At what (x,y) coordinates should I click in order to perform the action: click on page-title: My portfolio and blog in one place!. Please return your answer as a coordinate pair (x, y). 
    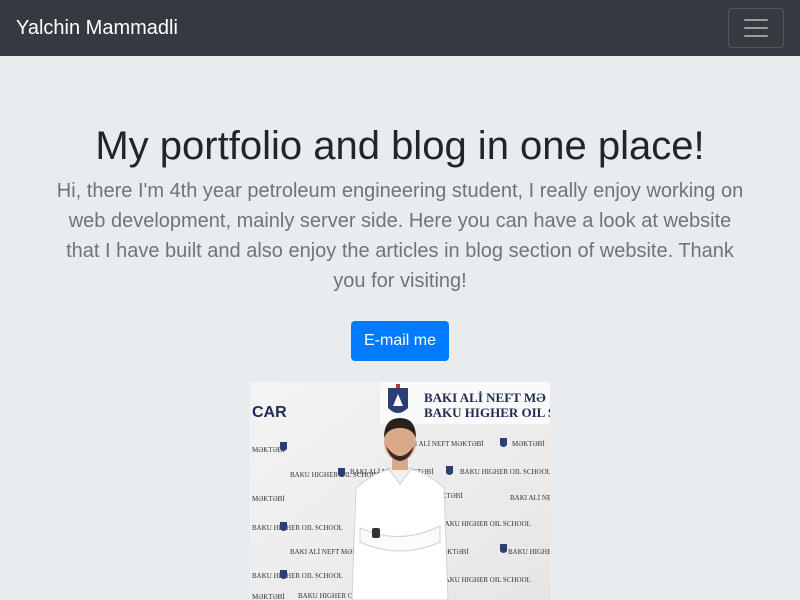
    Looking at the image, I should click on (400, 146).